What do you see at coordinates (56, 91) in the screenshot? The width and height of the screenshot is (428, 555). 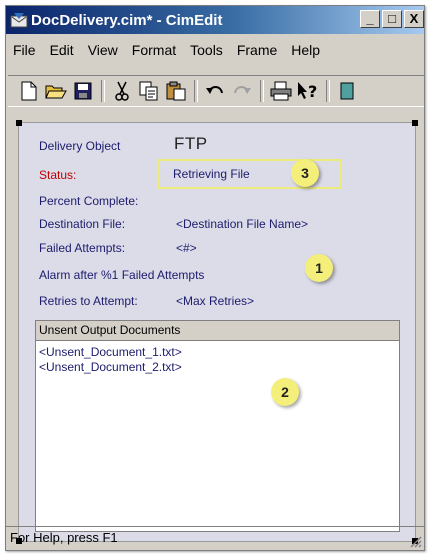 I see `open-folder-icon` at bounding box center [56, 91].